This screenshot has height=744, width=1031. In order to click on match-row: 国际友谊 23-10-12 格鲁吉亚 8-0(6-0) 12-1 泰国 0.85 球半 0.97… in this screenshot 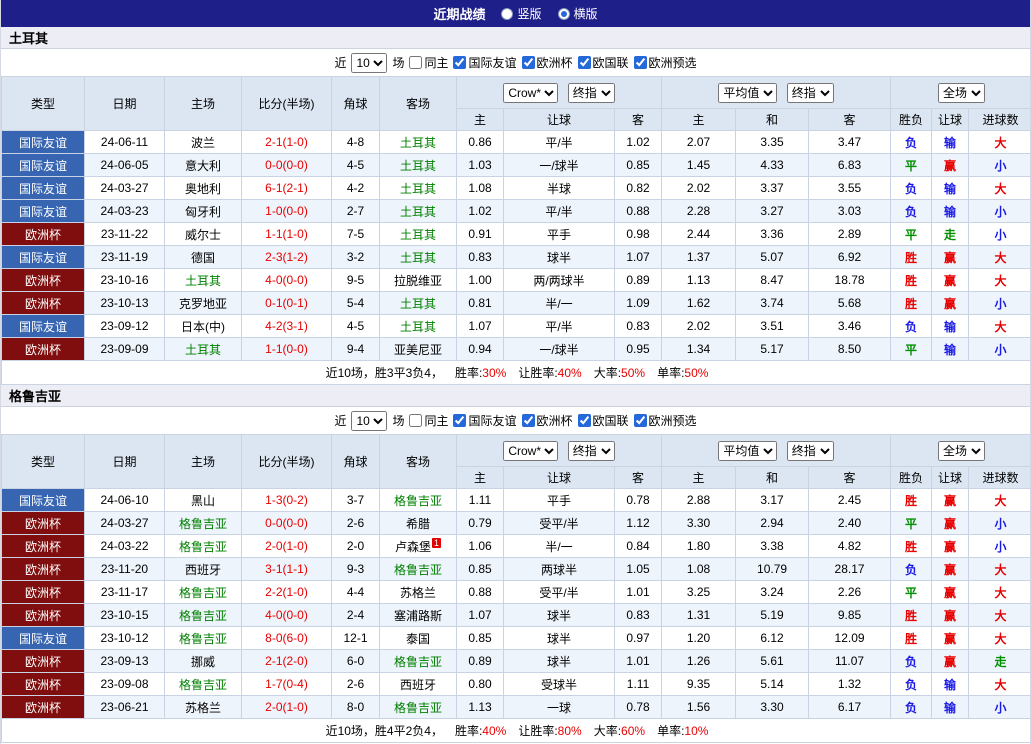, I will do `click(515, 638)`.